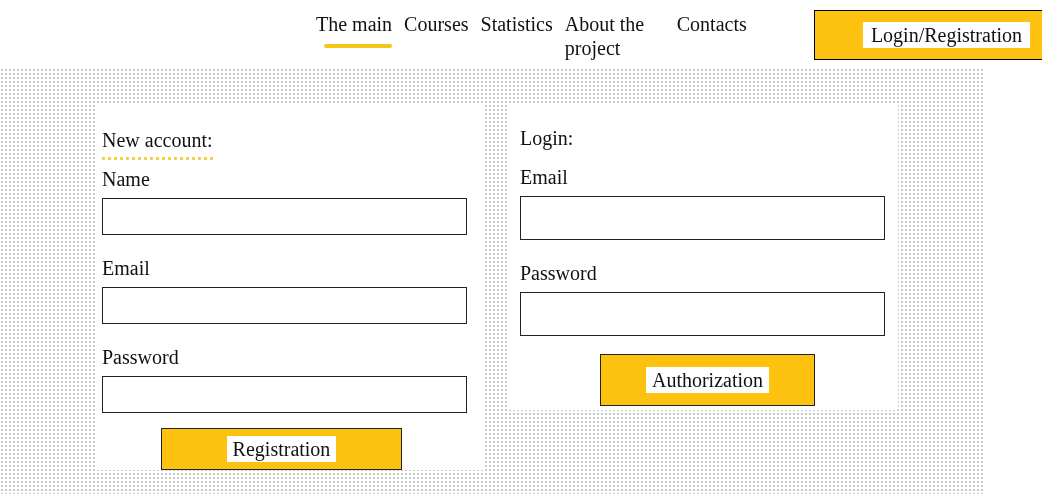 The image size is (1042, 494). I want to click on nav-link: Courses, so click(436, 31).